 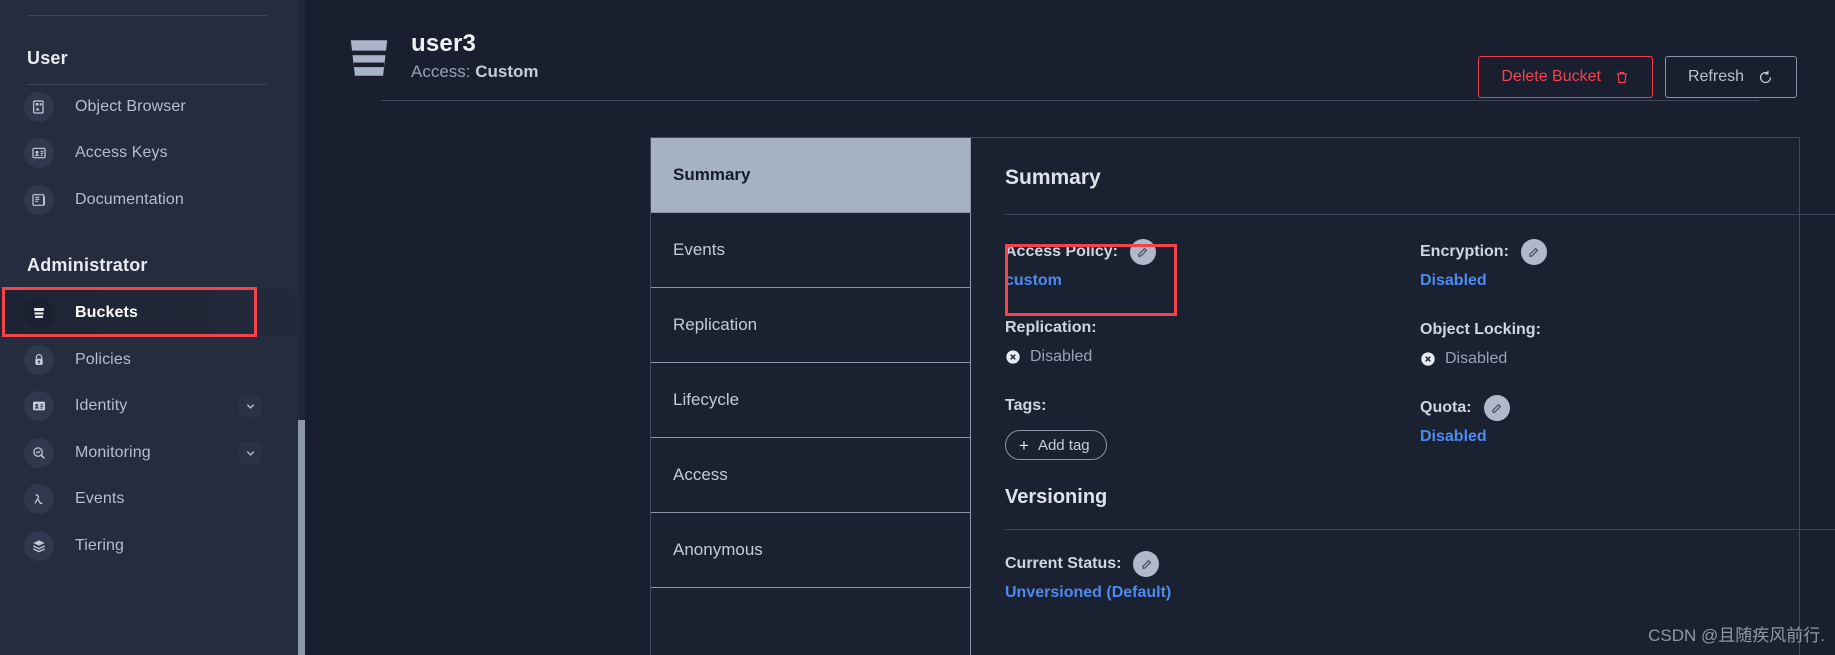 What do you see at coordinates (106, 312) in the screenshot?
I see `sidebar-item-label: Buckets` at bounding box center [106, 312].